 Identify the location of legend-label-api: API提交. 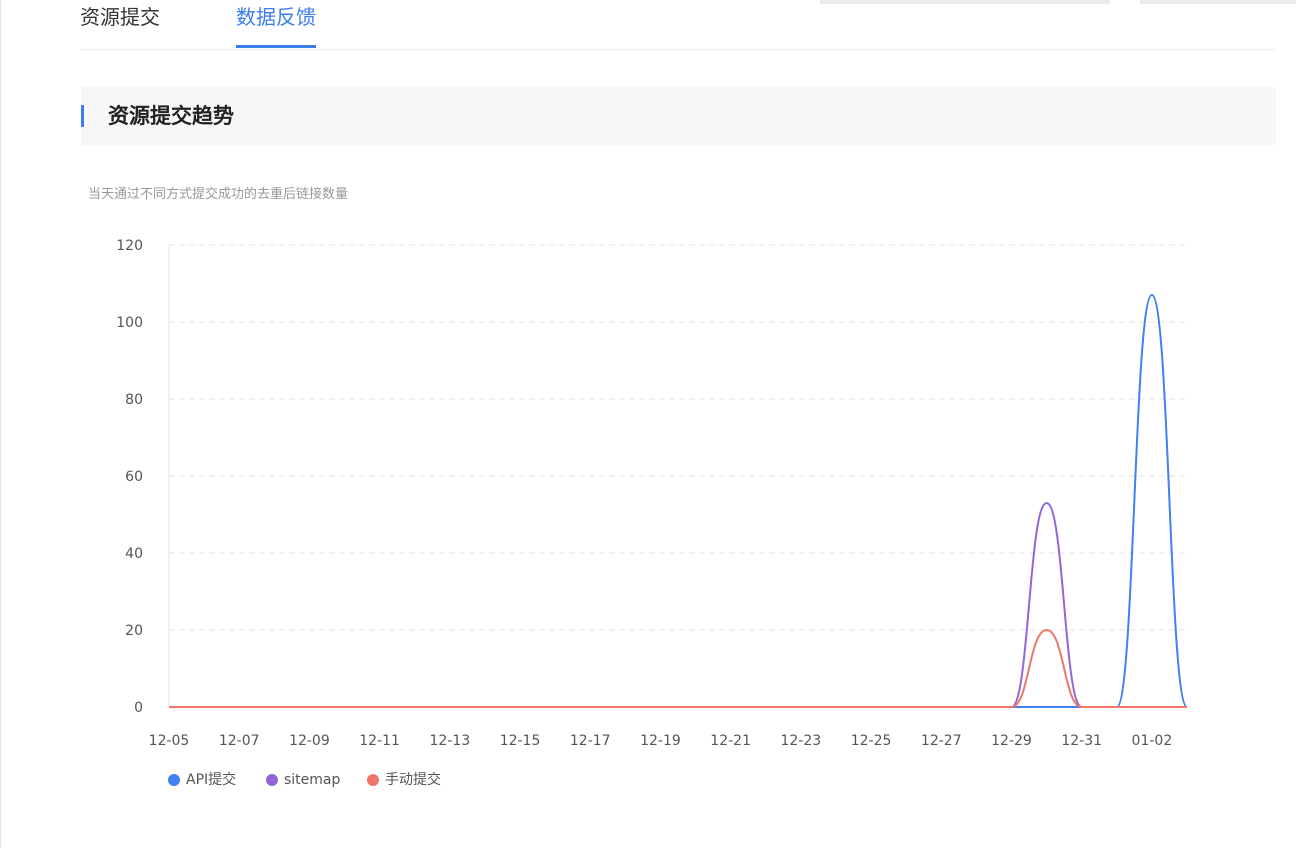
(211, 780).